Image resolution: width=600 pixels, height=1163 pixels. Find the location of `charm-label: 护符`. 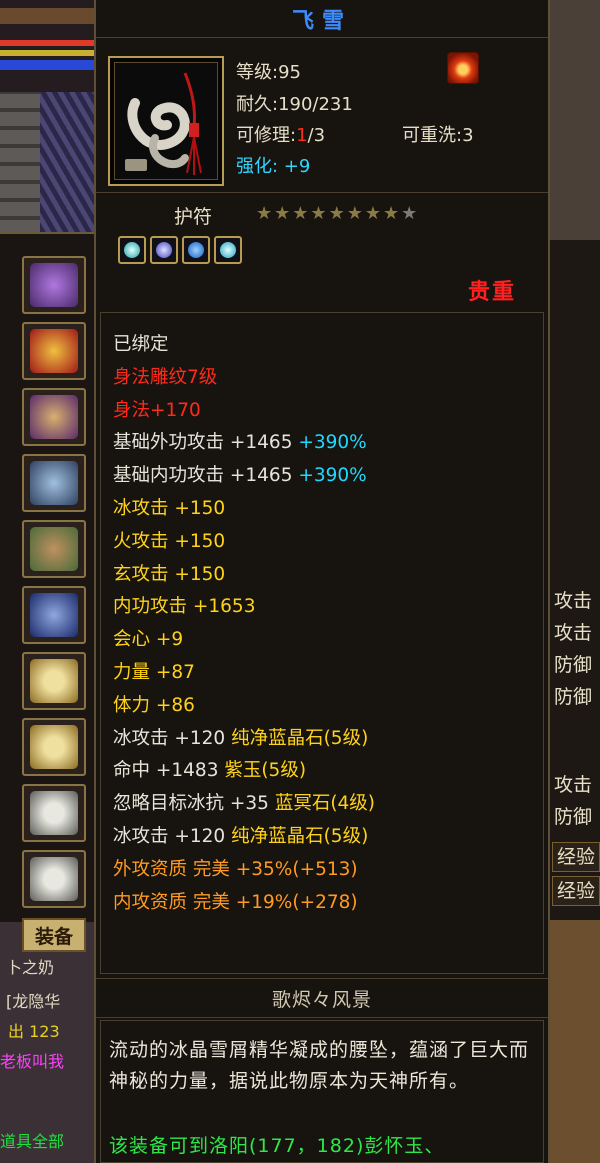

charm-label: 护符 is located at coordinates (193, 217).